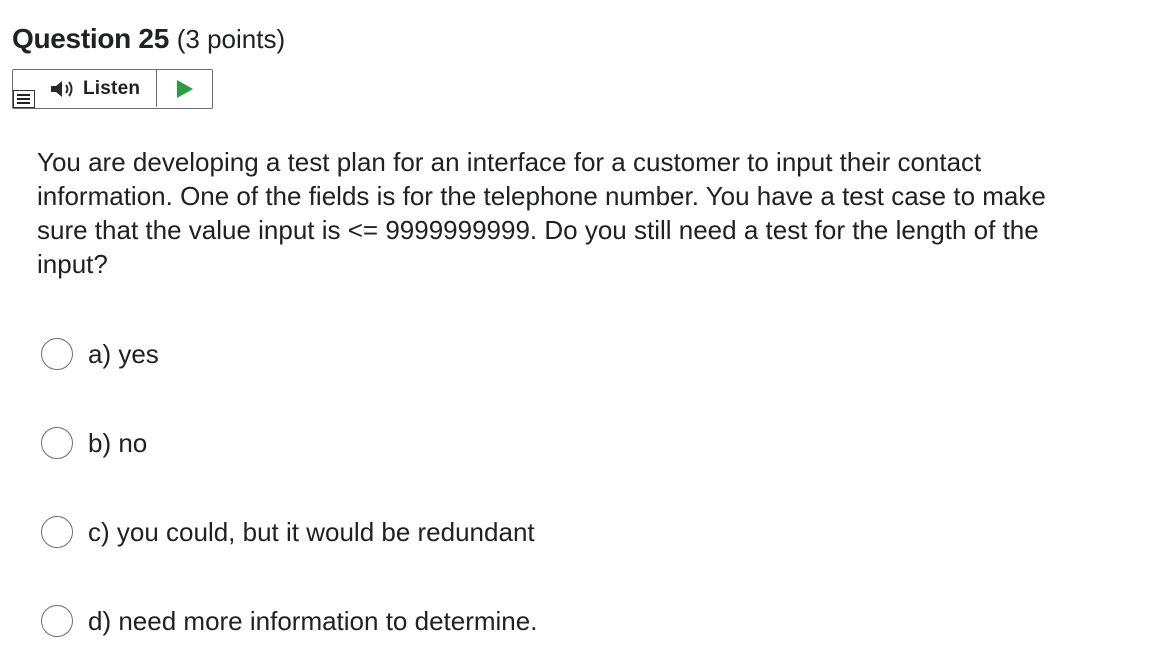 This screenshot has width=1152, height=664. Describe the element at coordinates (312, 621) in the screenshot. I see `choice-label: d) need more information to determine.` at that location.